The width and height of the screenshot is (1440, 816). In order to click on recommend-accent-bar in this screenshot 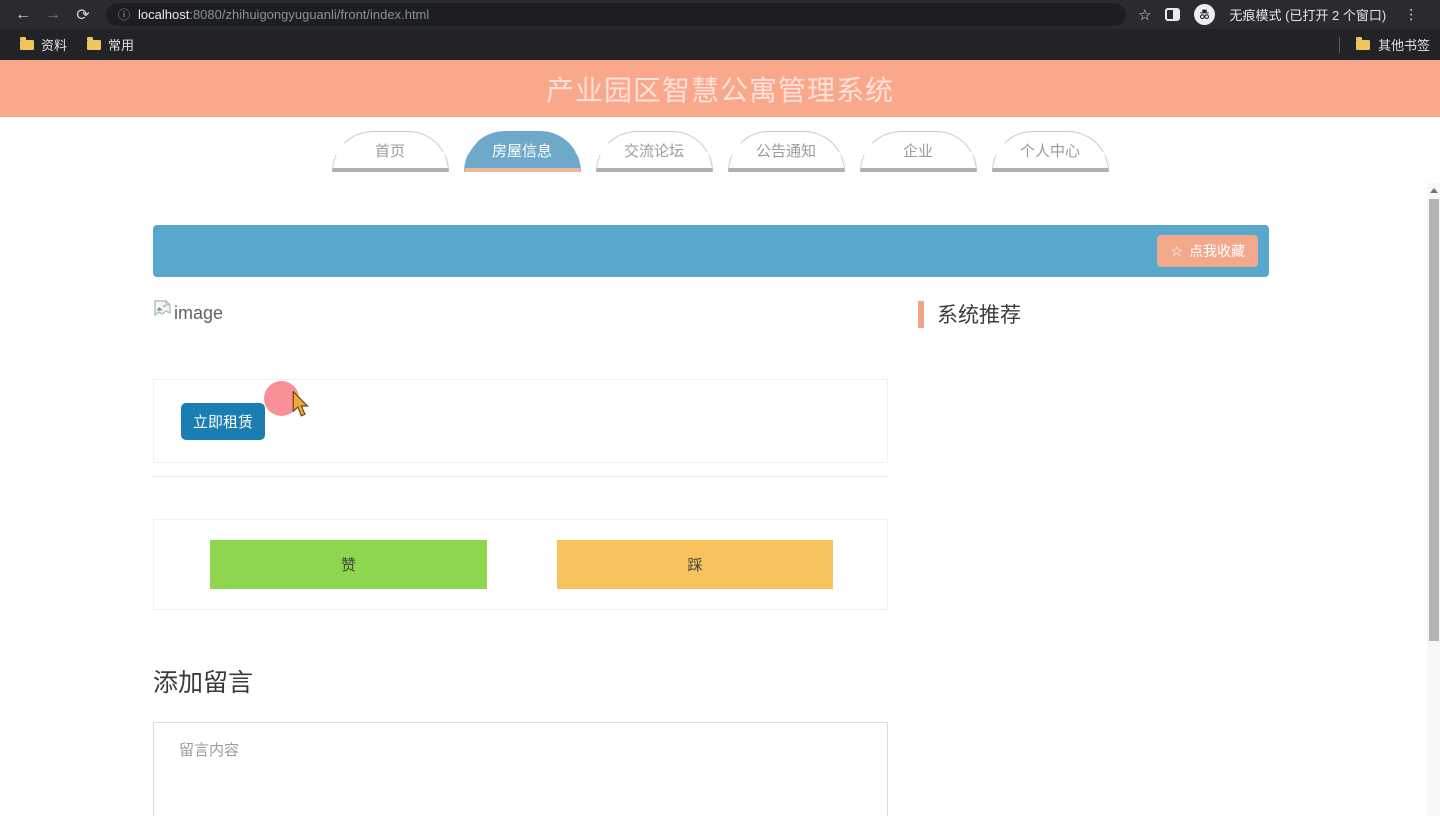, I will do `click(921, 314)`.